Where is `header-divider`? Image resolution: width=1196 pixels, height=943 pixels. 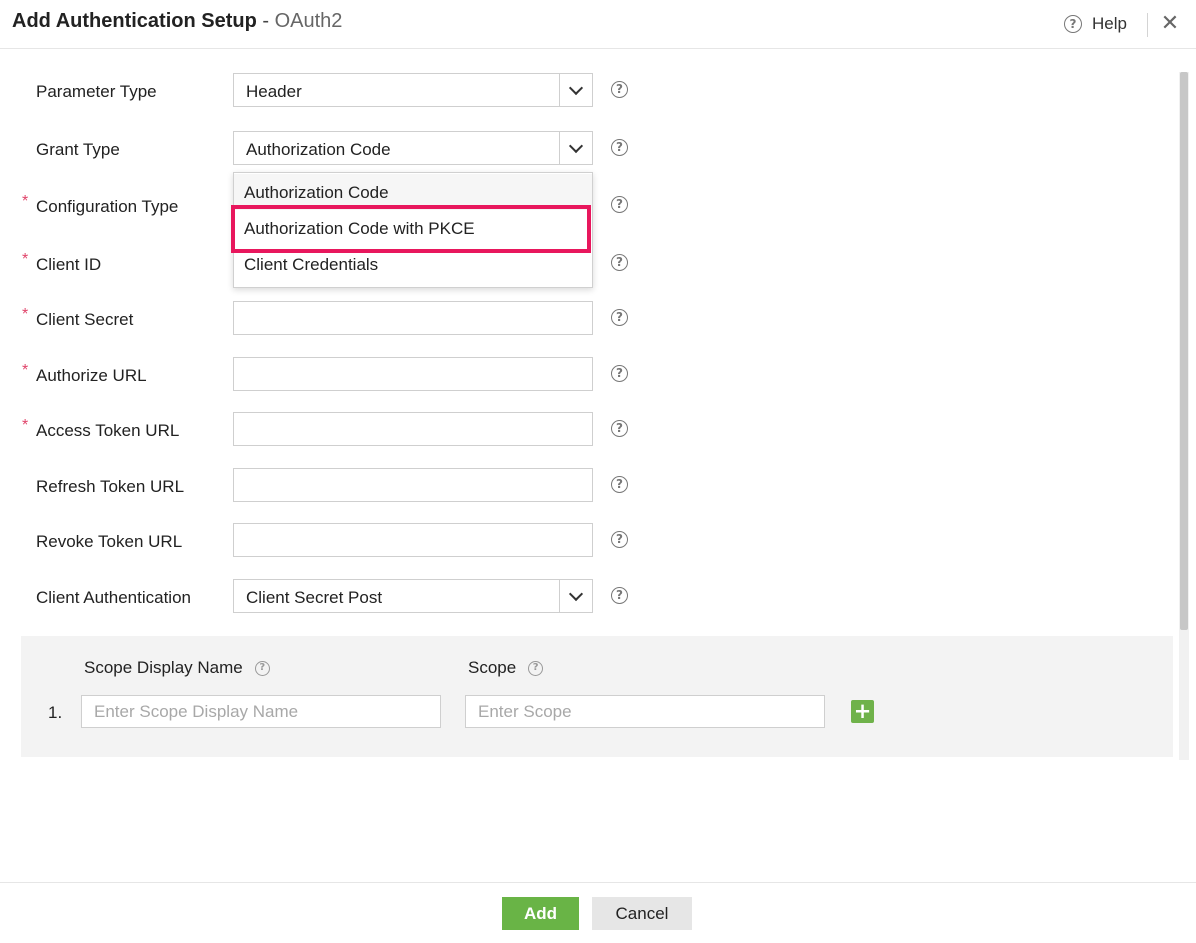 header-divider is located at coordinates (1147, 25).